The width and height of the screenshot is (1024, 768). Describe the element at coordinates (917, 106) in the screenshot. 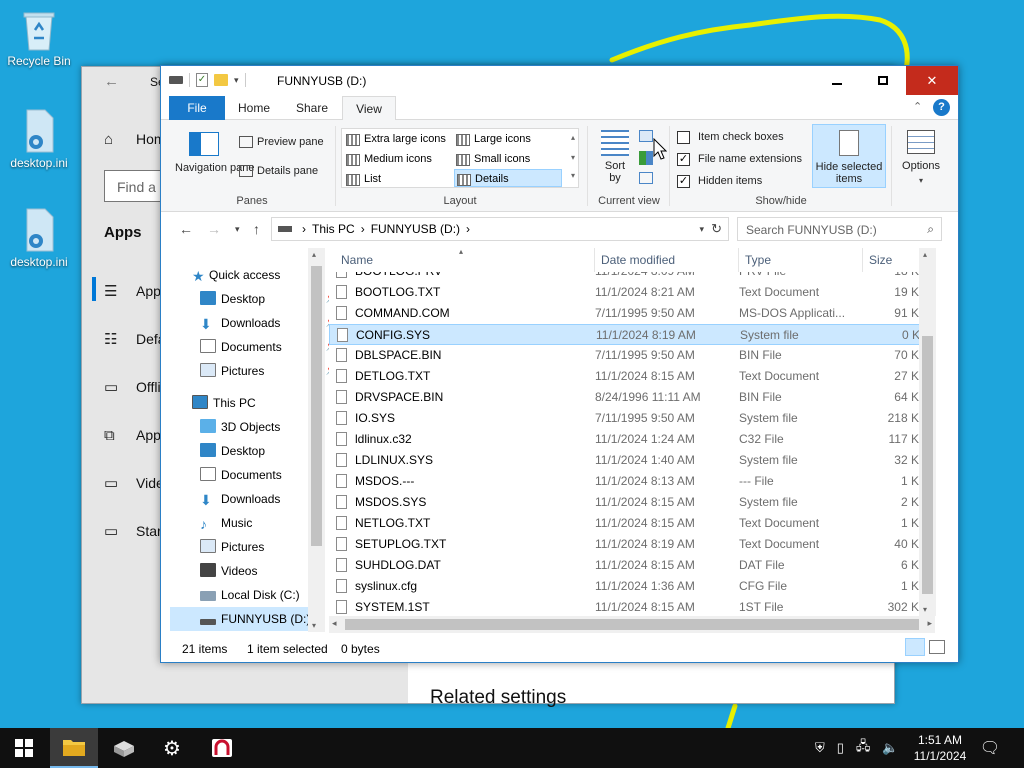

I see `collapse-ribbon-icon: ⌃` at that location.